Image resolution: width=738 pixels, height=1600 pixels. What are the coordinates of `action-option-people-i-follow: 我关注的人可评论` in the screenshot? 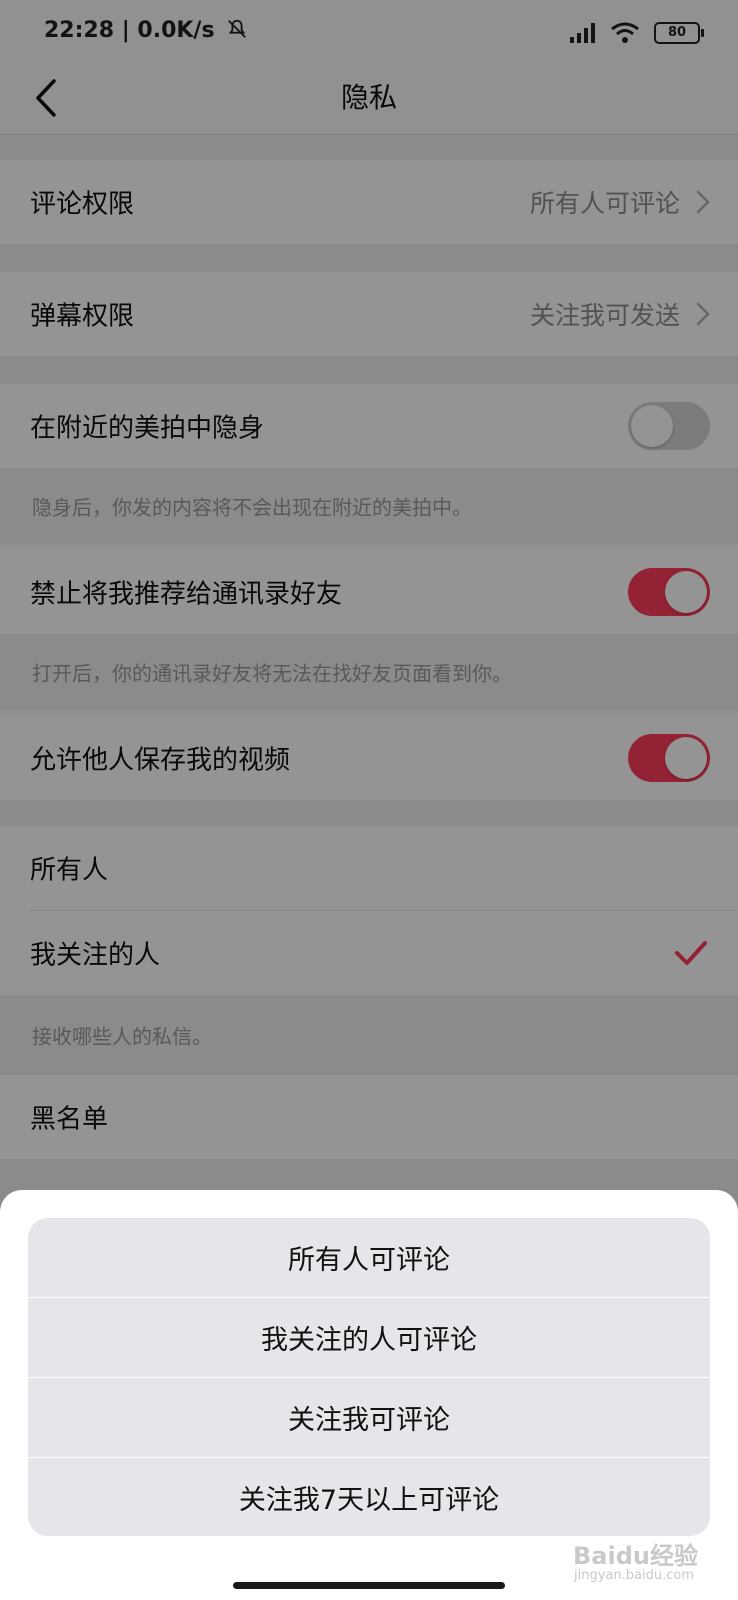 It's located at (369, 1338).